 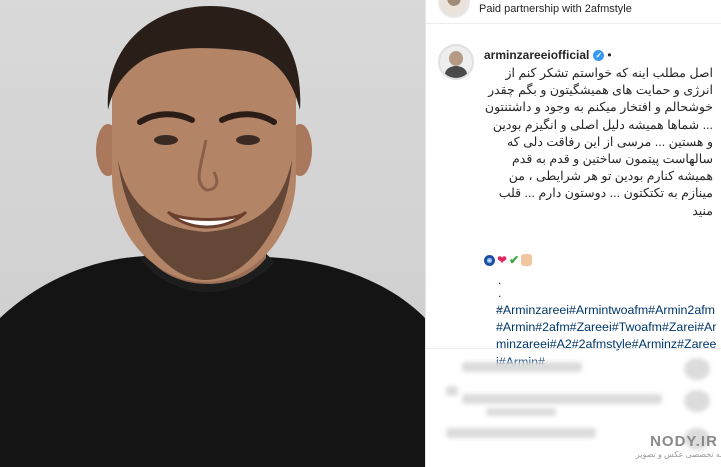 I want to click on watermark-logo: NODY.IR, so click(x=684, y=441).